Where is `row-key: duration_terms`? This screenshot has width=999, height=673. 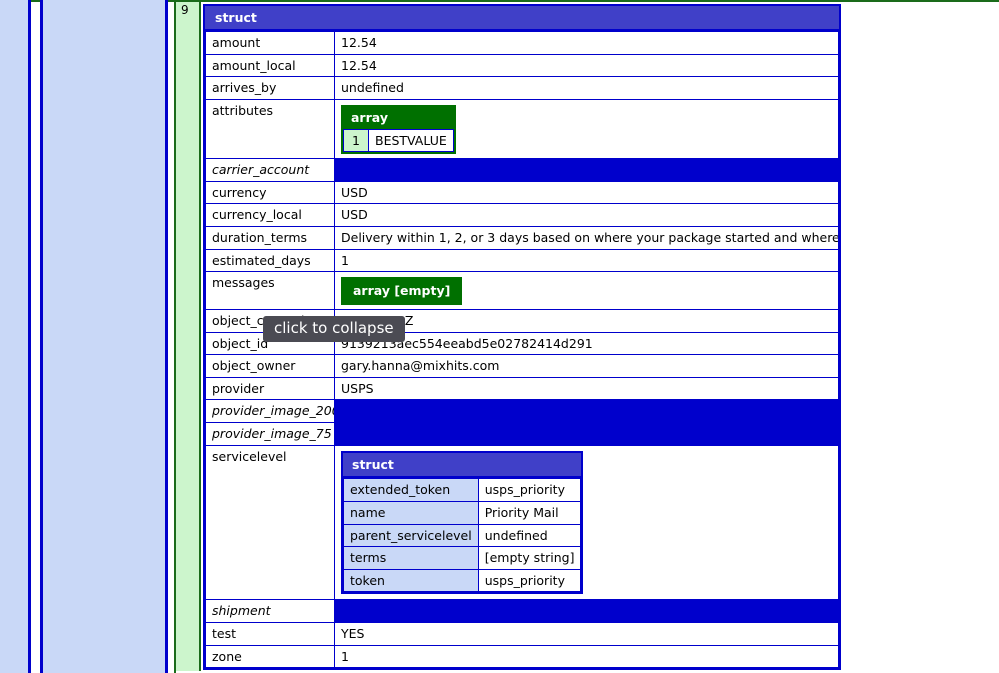 row-key: duration_terms is located at coordinates (270, 238).